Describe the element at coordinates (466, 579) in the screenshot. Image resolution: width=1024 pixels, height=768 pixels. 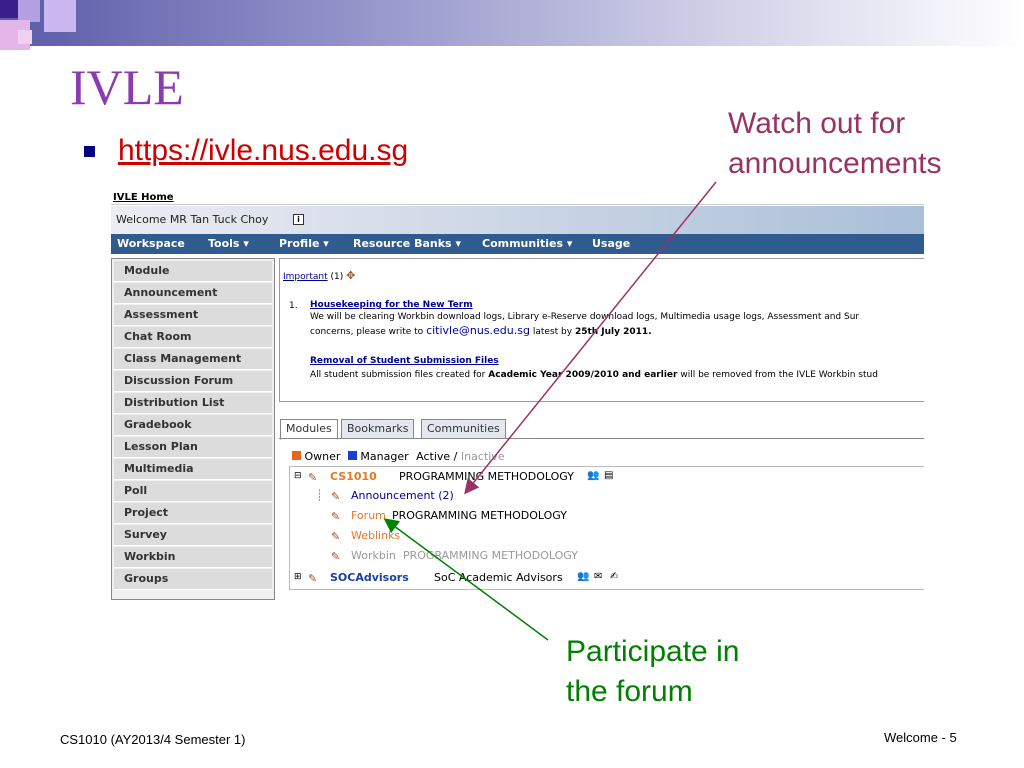
I see `arrow-to-forum` at that location.